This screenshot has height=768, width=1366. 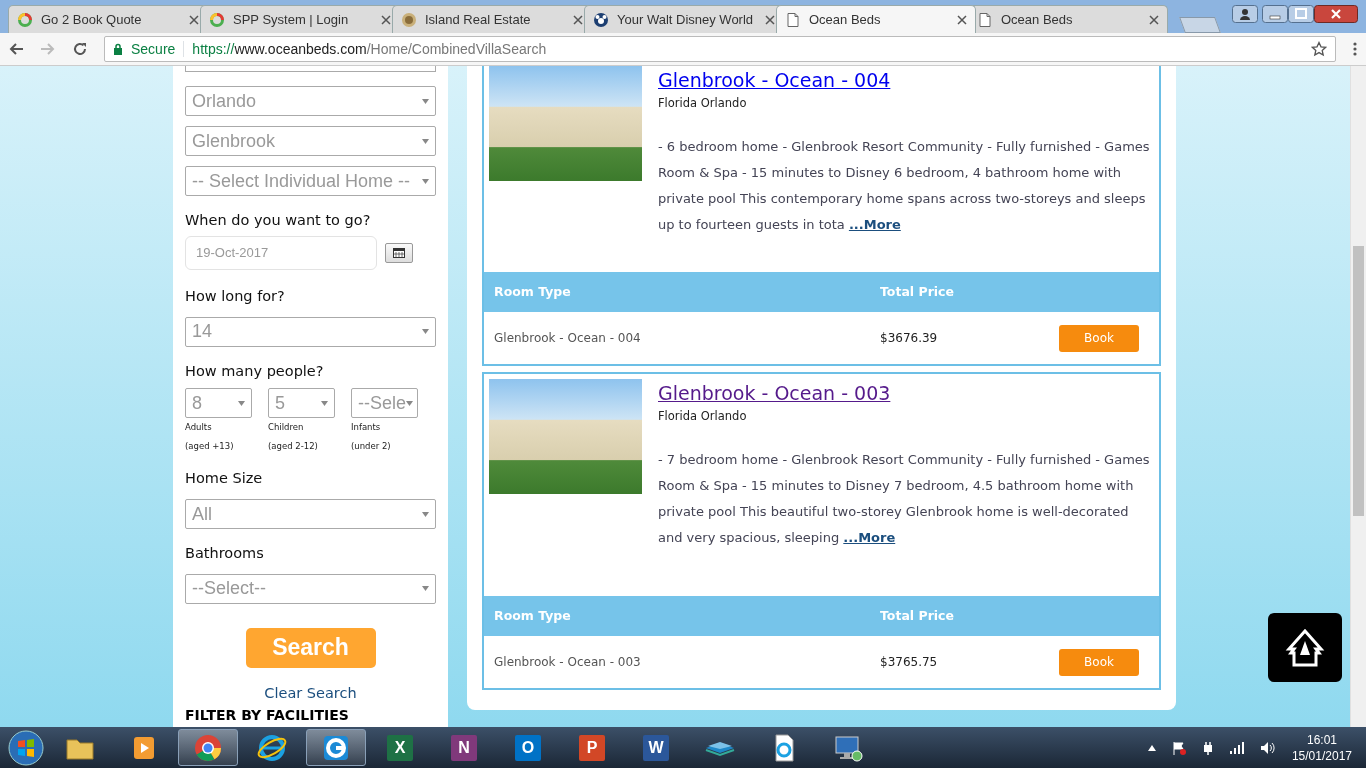 I want to click on app-tile-icon: X, so click(x=400, y=747).